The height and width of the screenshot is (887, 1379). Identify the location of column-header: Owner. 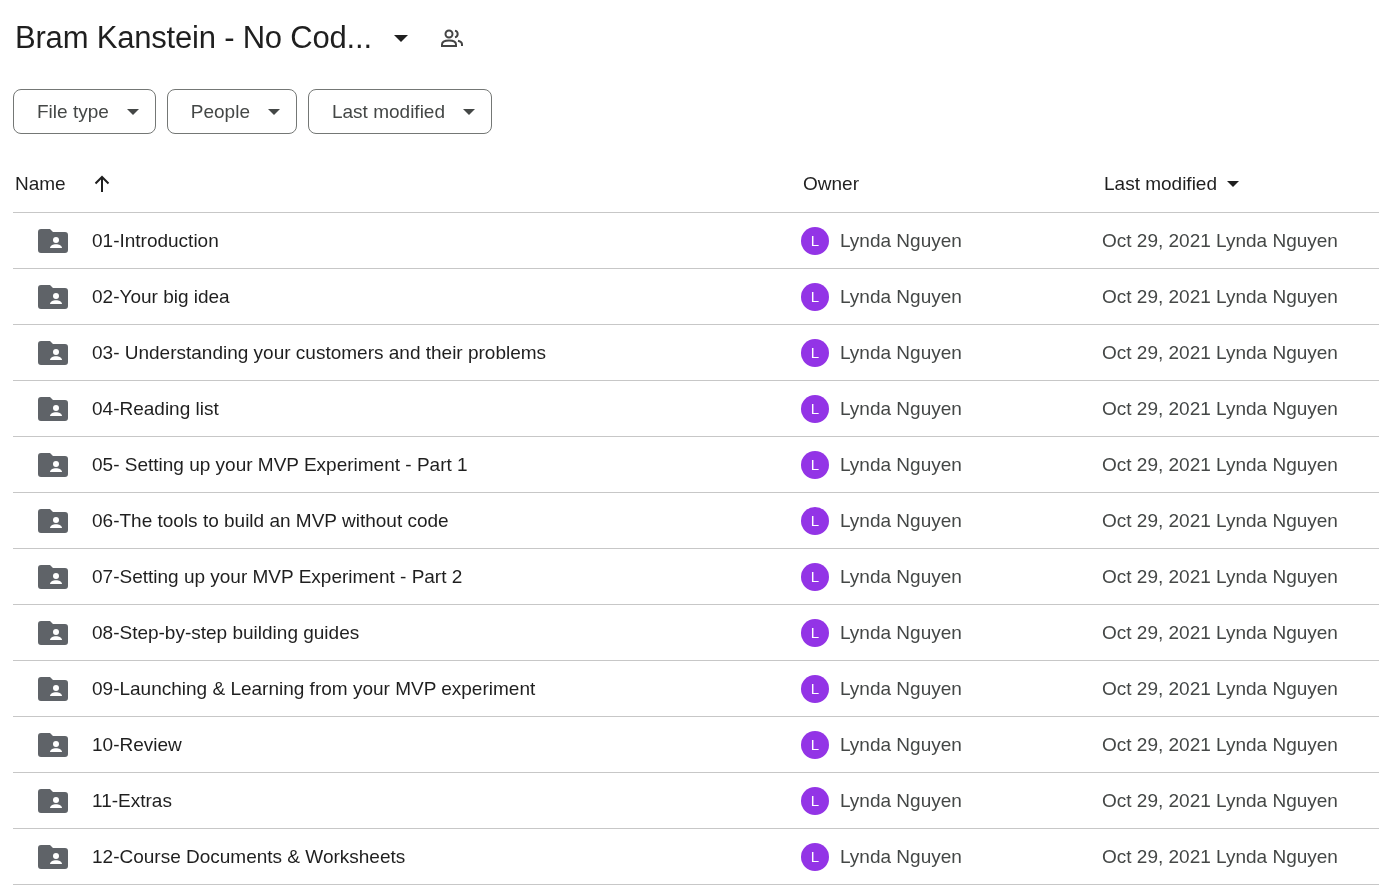
(830, 184).